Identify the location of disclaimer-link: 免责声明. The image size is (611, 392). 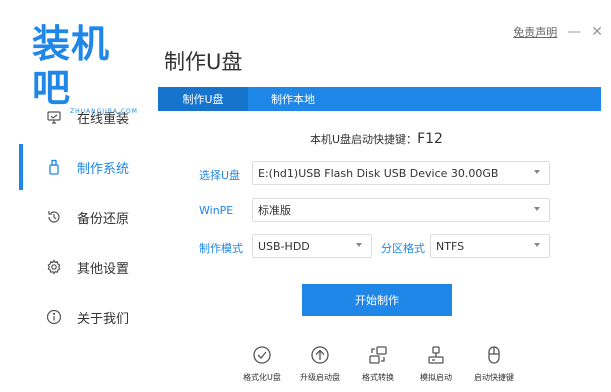
(535, 32).